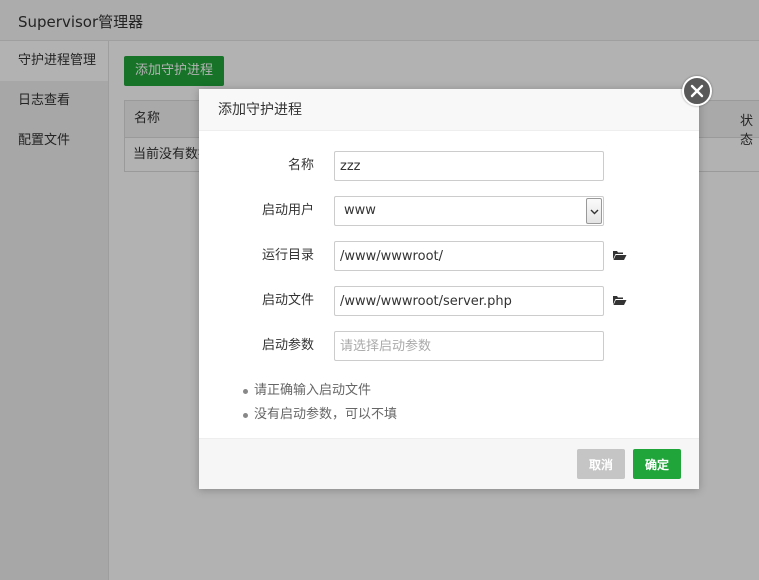  I want to click on dialog-title: 添加守护进程, so click(449, 110).